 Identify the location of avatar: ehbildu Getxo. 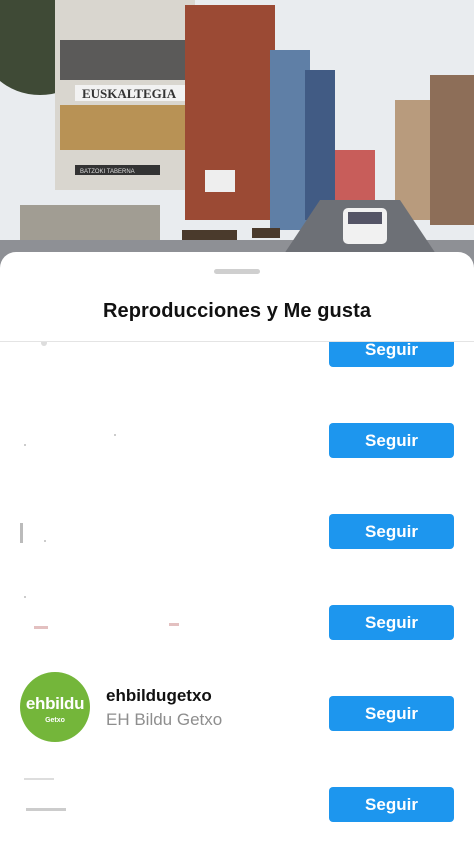
(55, 707).